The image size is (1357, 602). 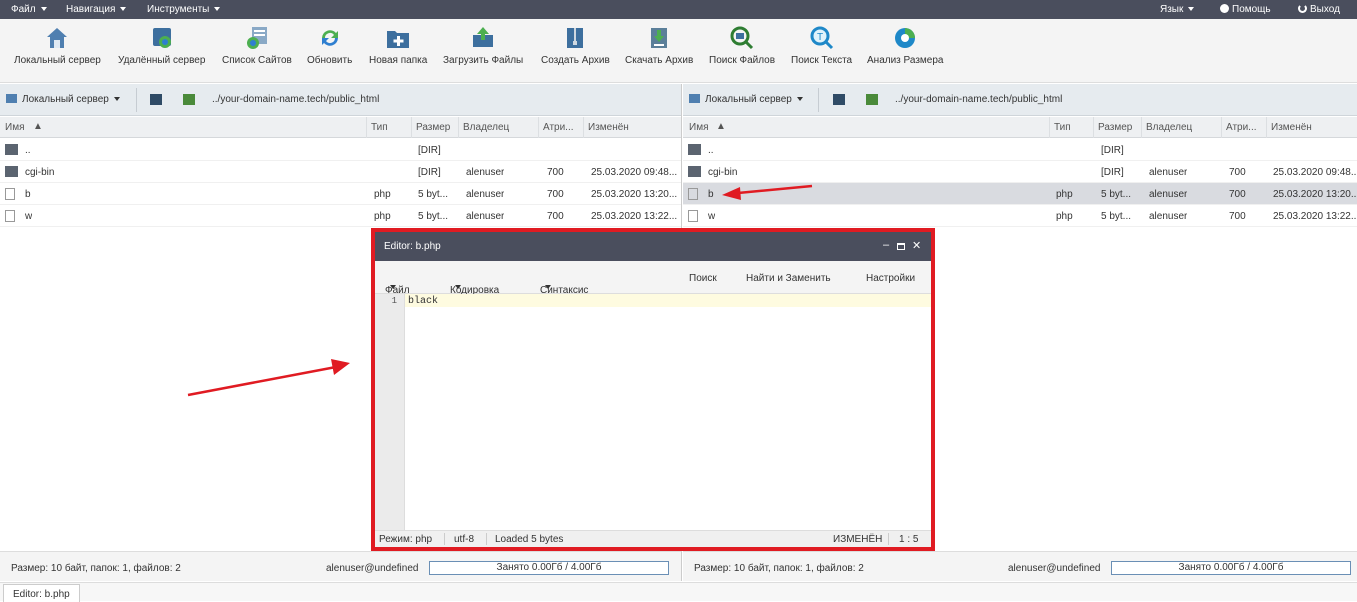 I want to click on toolbar-file-search-button: Поиск Файлов, so click(x=742, y=45).